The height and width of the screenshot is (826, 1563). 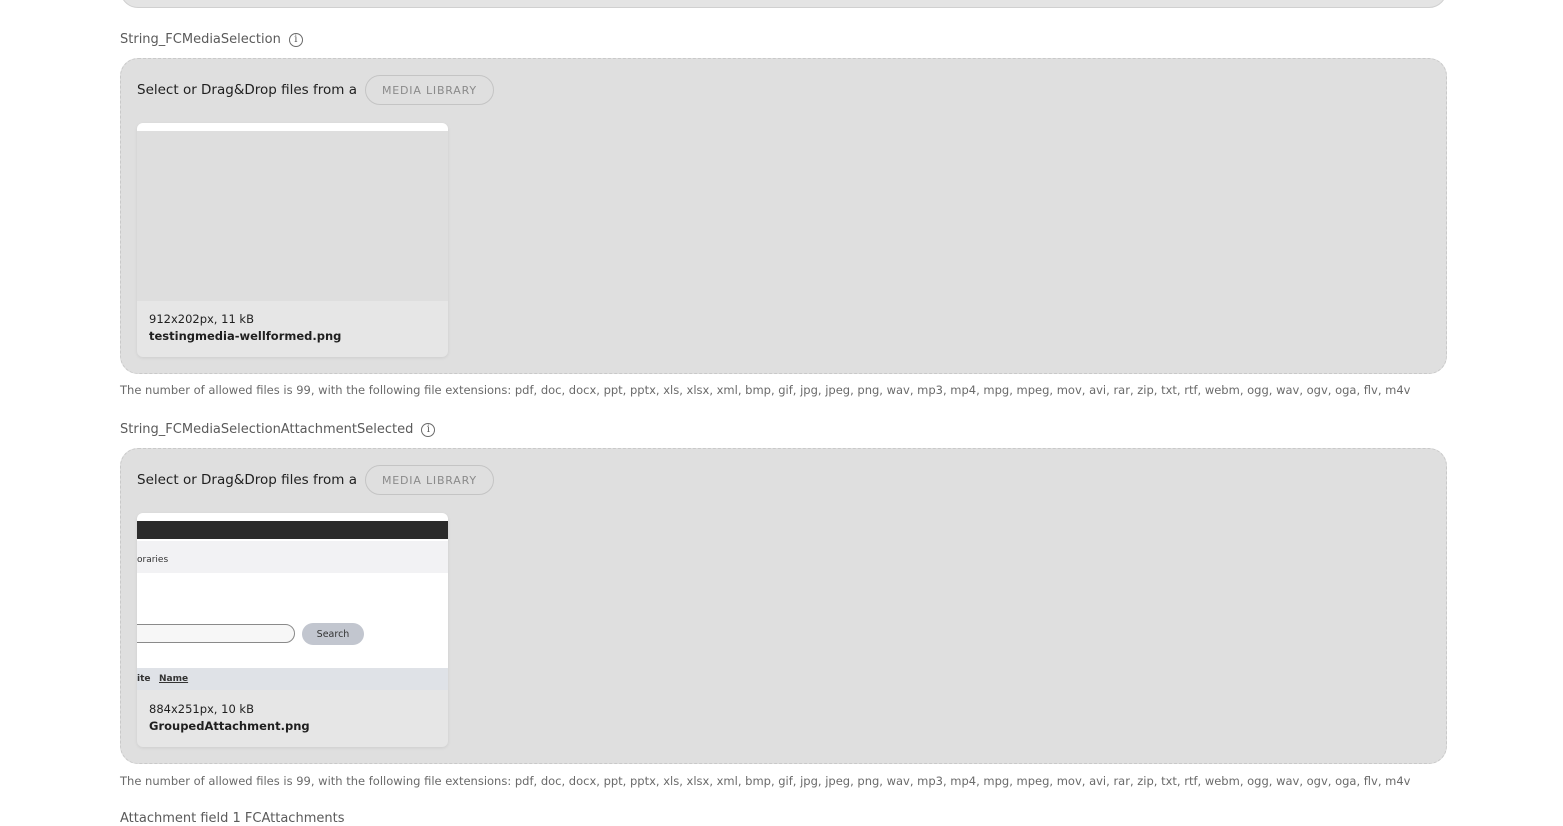 I want to click on thumbnail-nav-text: oraries, so click(x=153, y=560).